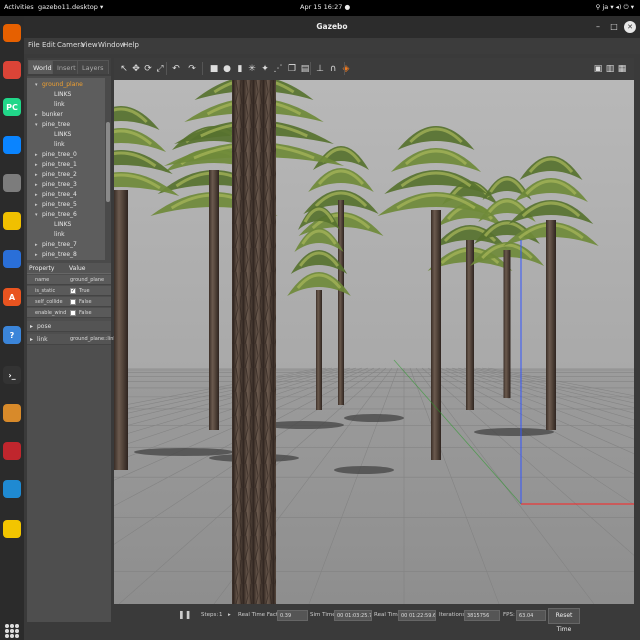 The height and width of the screenshot is (640, 640). Describe the element at coordinates (19, 7) in the screenshot. I see `activities-button: Activities` at that location.